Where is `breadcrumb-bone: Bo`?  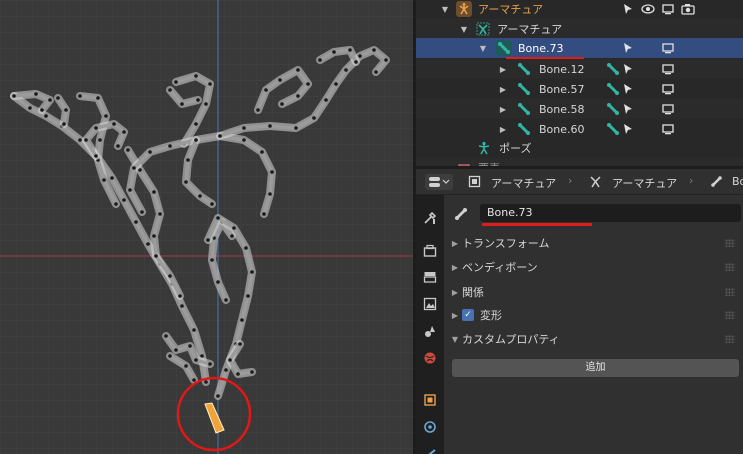 breadcrumb-bone: Bo is located at coordinates (737, 181).